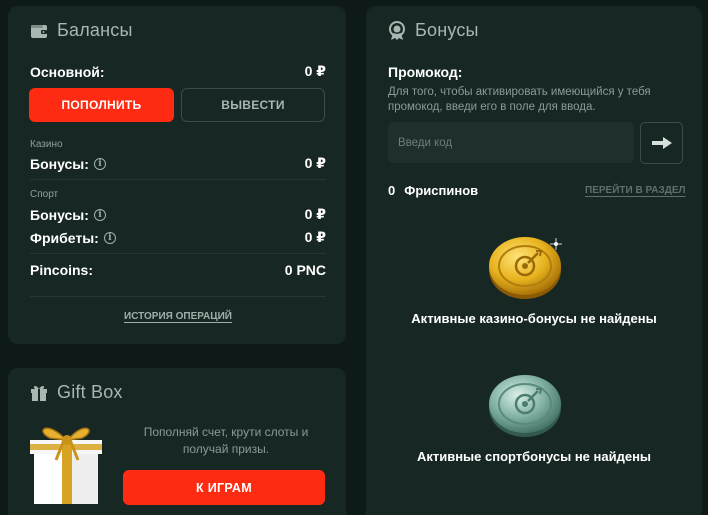 This screenshot has height=515, width=708. I want to click on casino-caption: Казино, so click(46, 144).